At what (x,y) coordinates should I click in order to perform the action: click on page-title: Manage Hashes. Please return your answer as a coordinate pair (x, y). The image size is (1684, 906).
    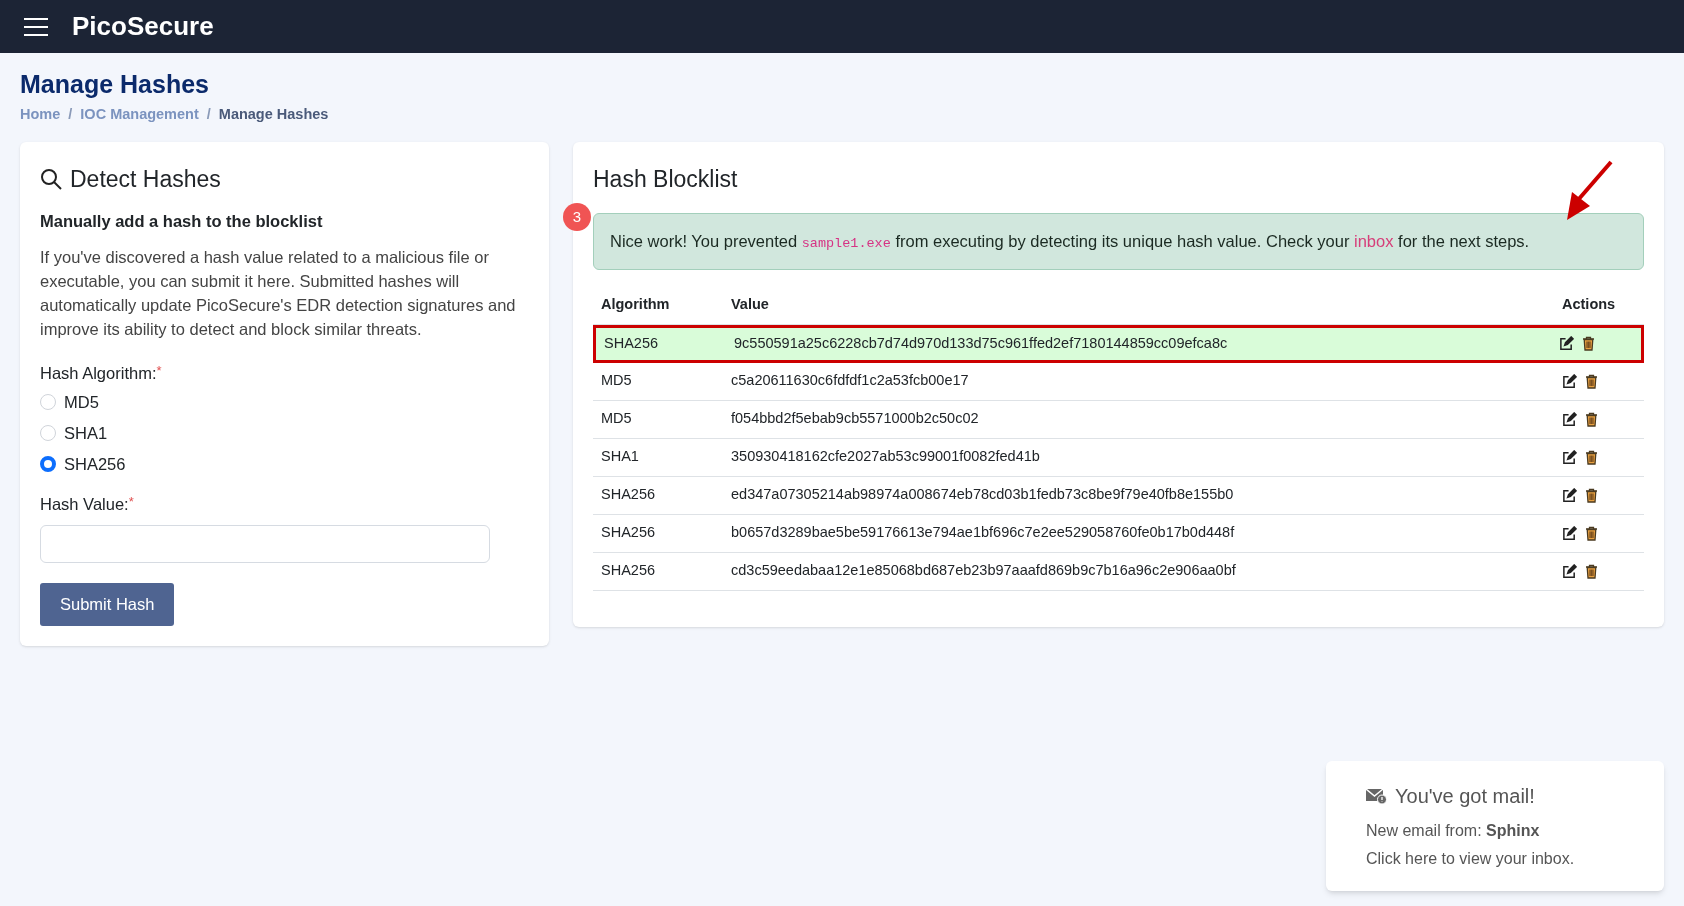
    Looking at the image, I should click on (115, 84).